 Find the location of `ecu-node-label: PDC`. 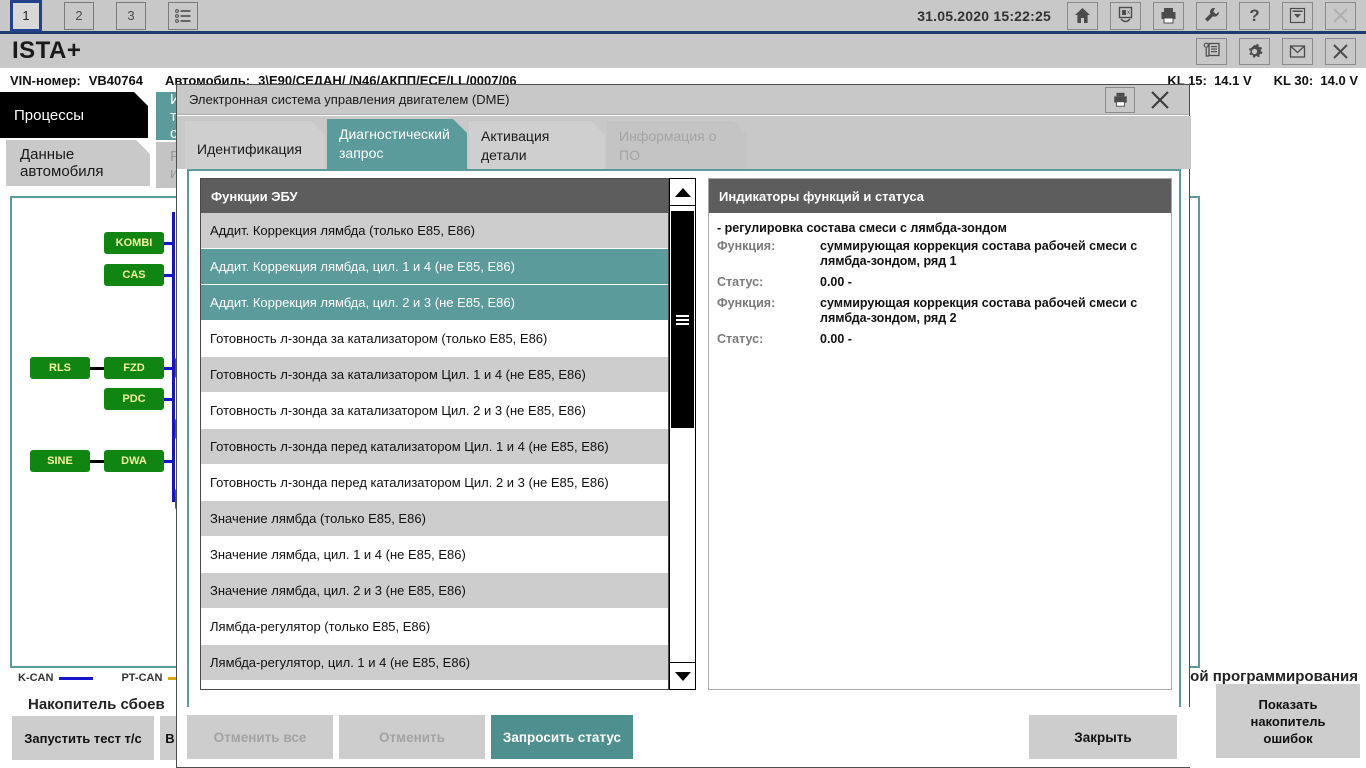

ecu-node-label: PDC is located at coordinates (134, 399).